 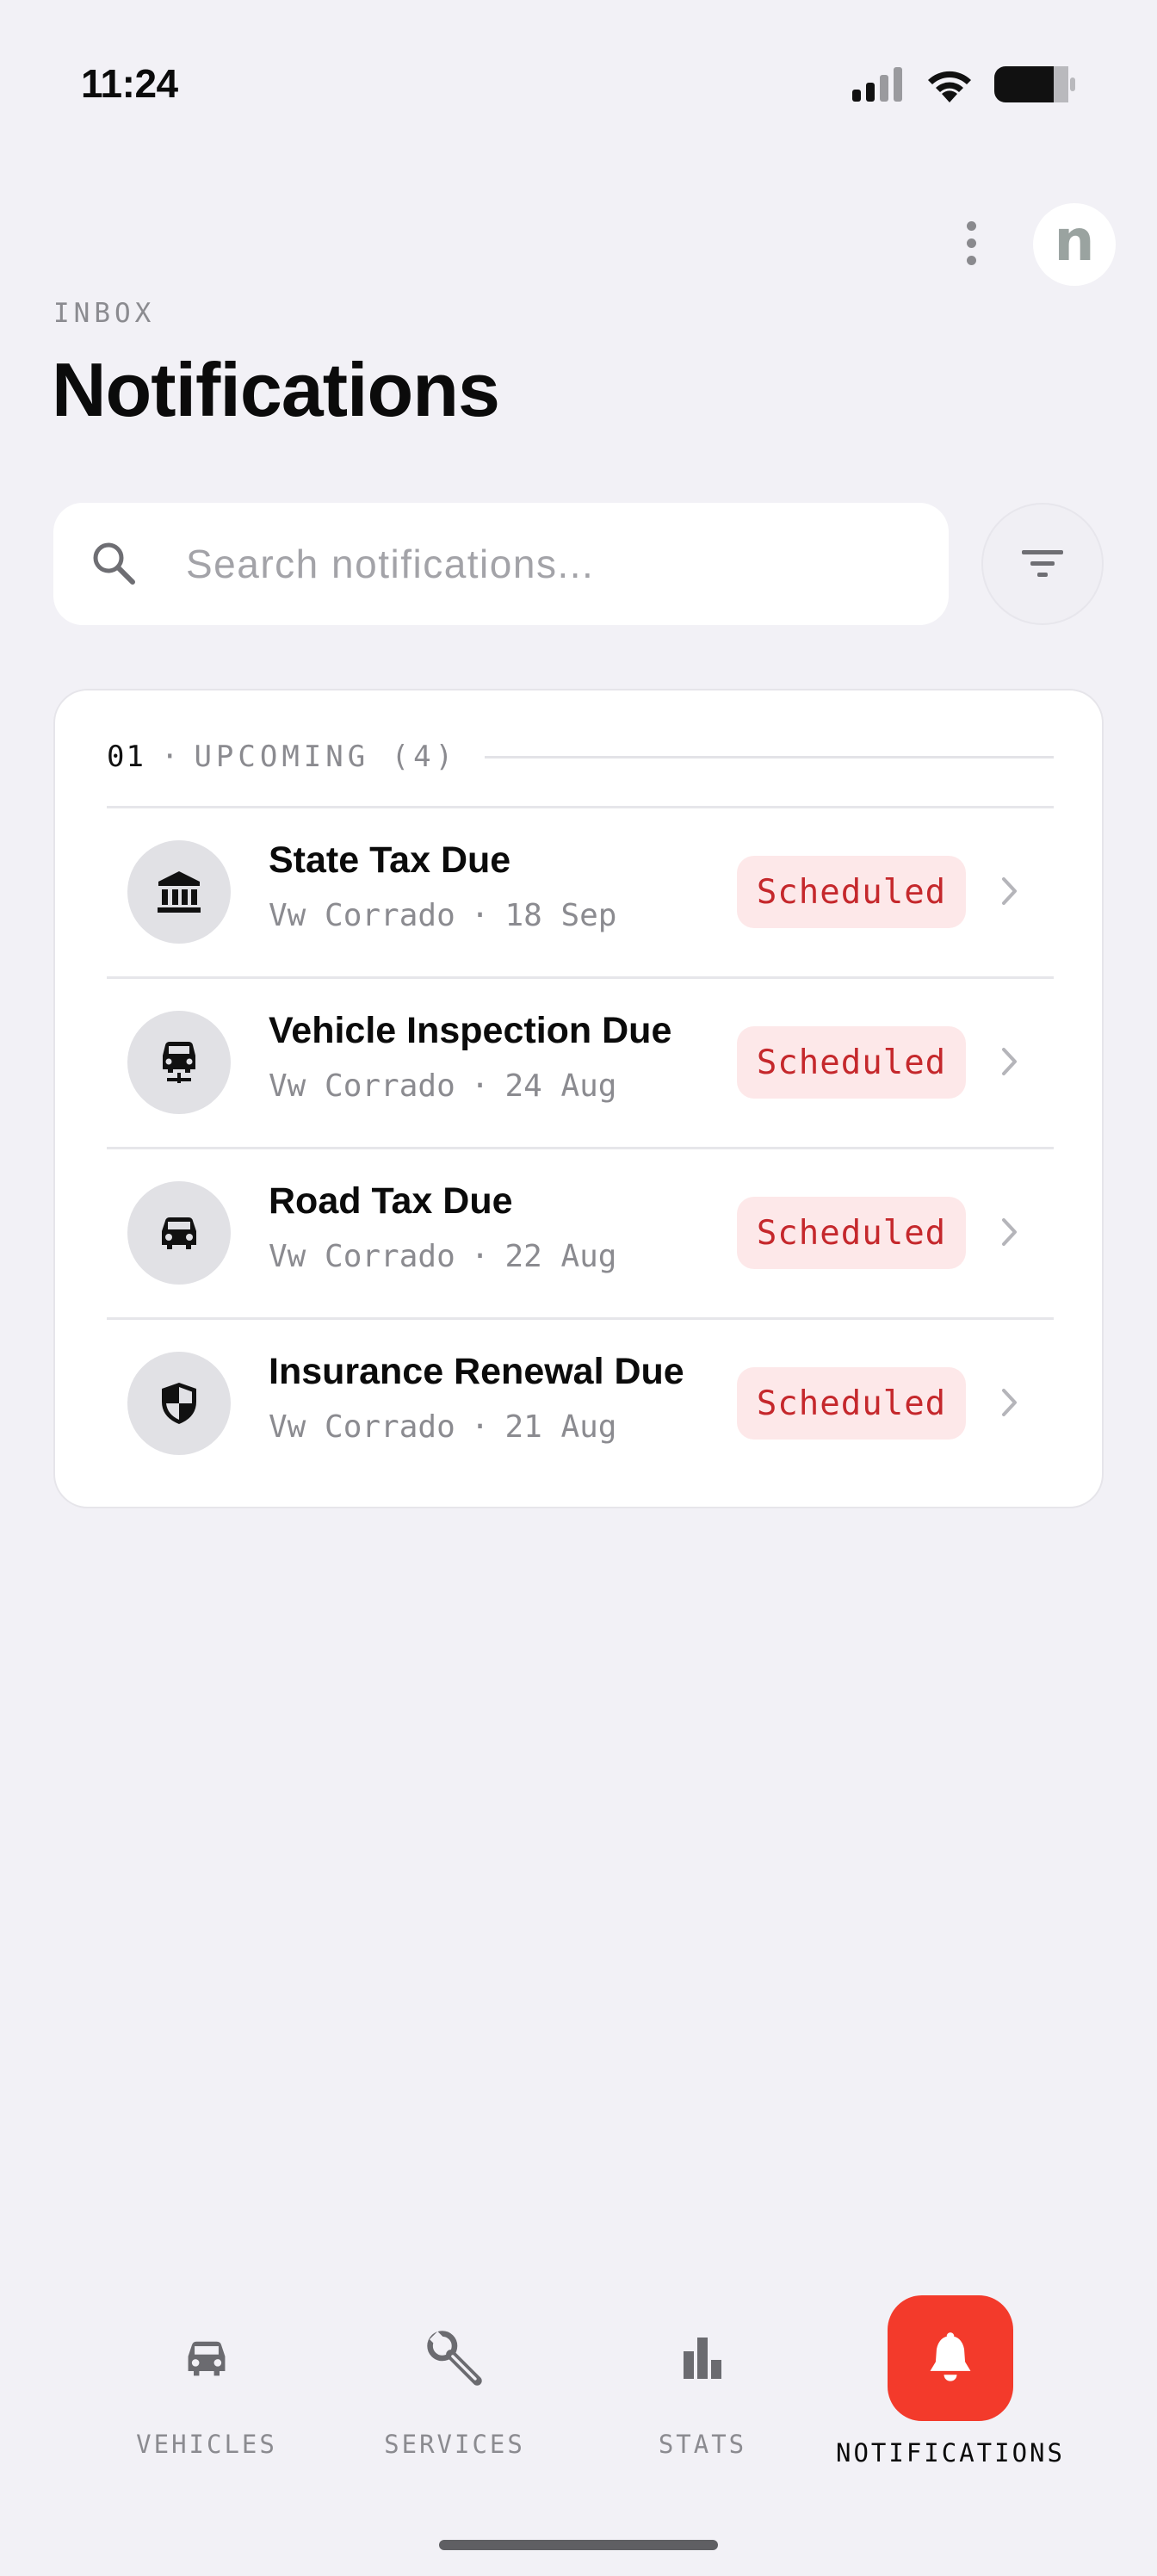 I want to click on notification-meta: Vw Corrado · 21 Aug, so click(x=443, y=1427).